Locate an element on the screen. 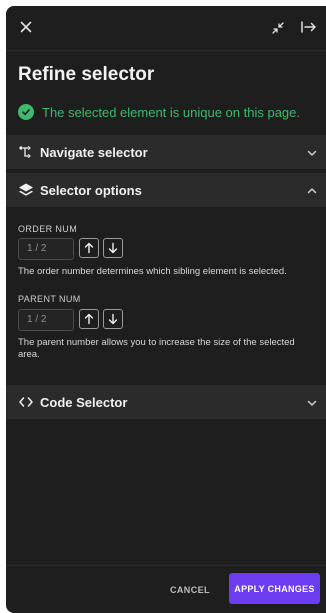  section-label: Navigate selector is located at coordinates (94, 152).